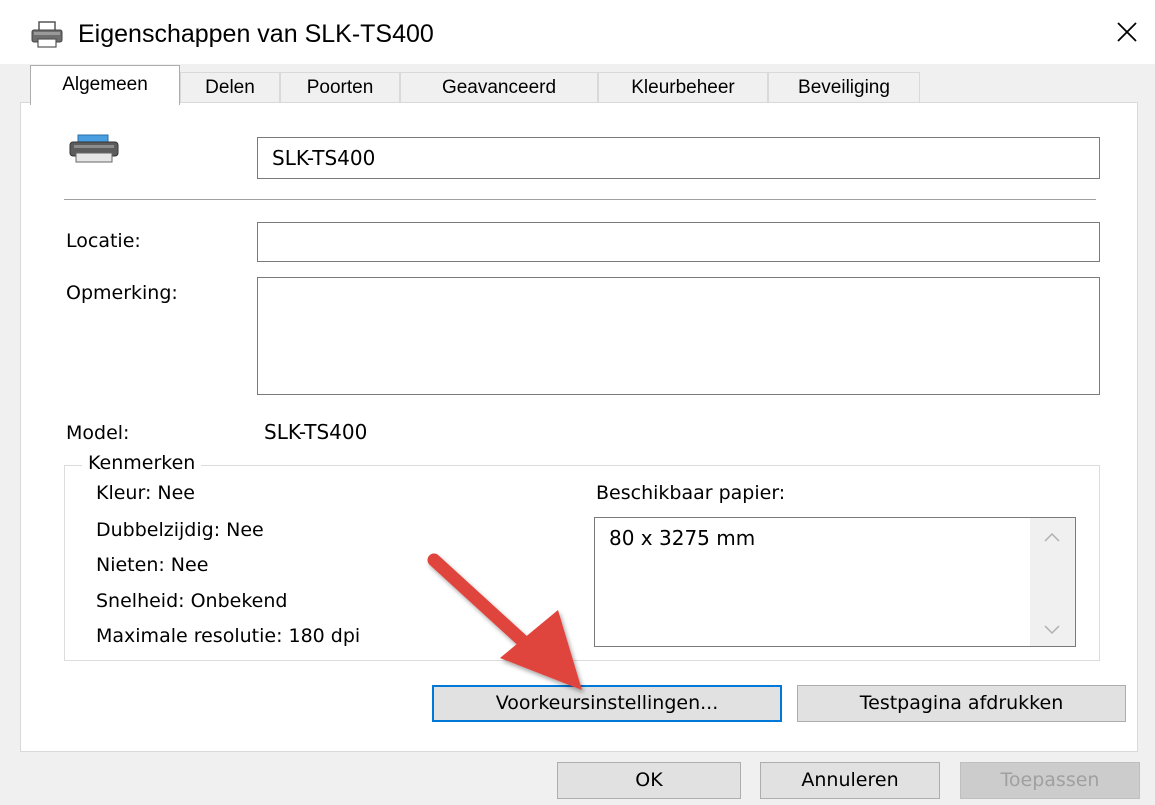 Image resolution: width=1155 pixels, height=805 pixels. Describe the element at coordinates (256, 34) in the screenshot. I see `window-title: Eigenschappen van SLK-TS400` at that location.